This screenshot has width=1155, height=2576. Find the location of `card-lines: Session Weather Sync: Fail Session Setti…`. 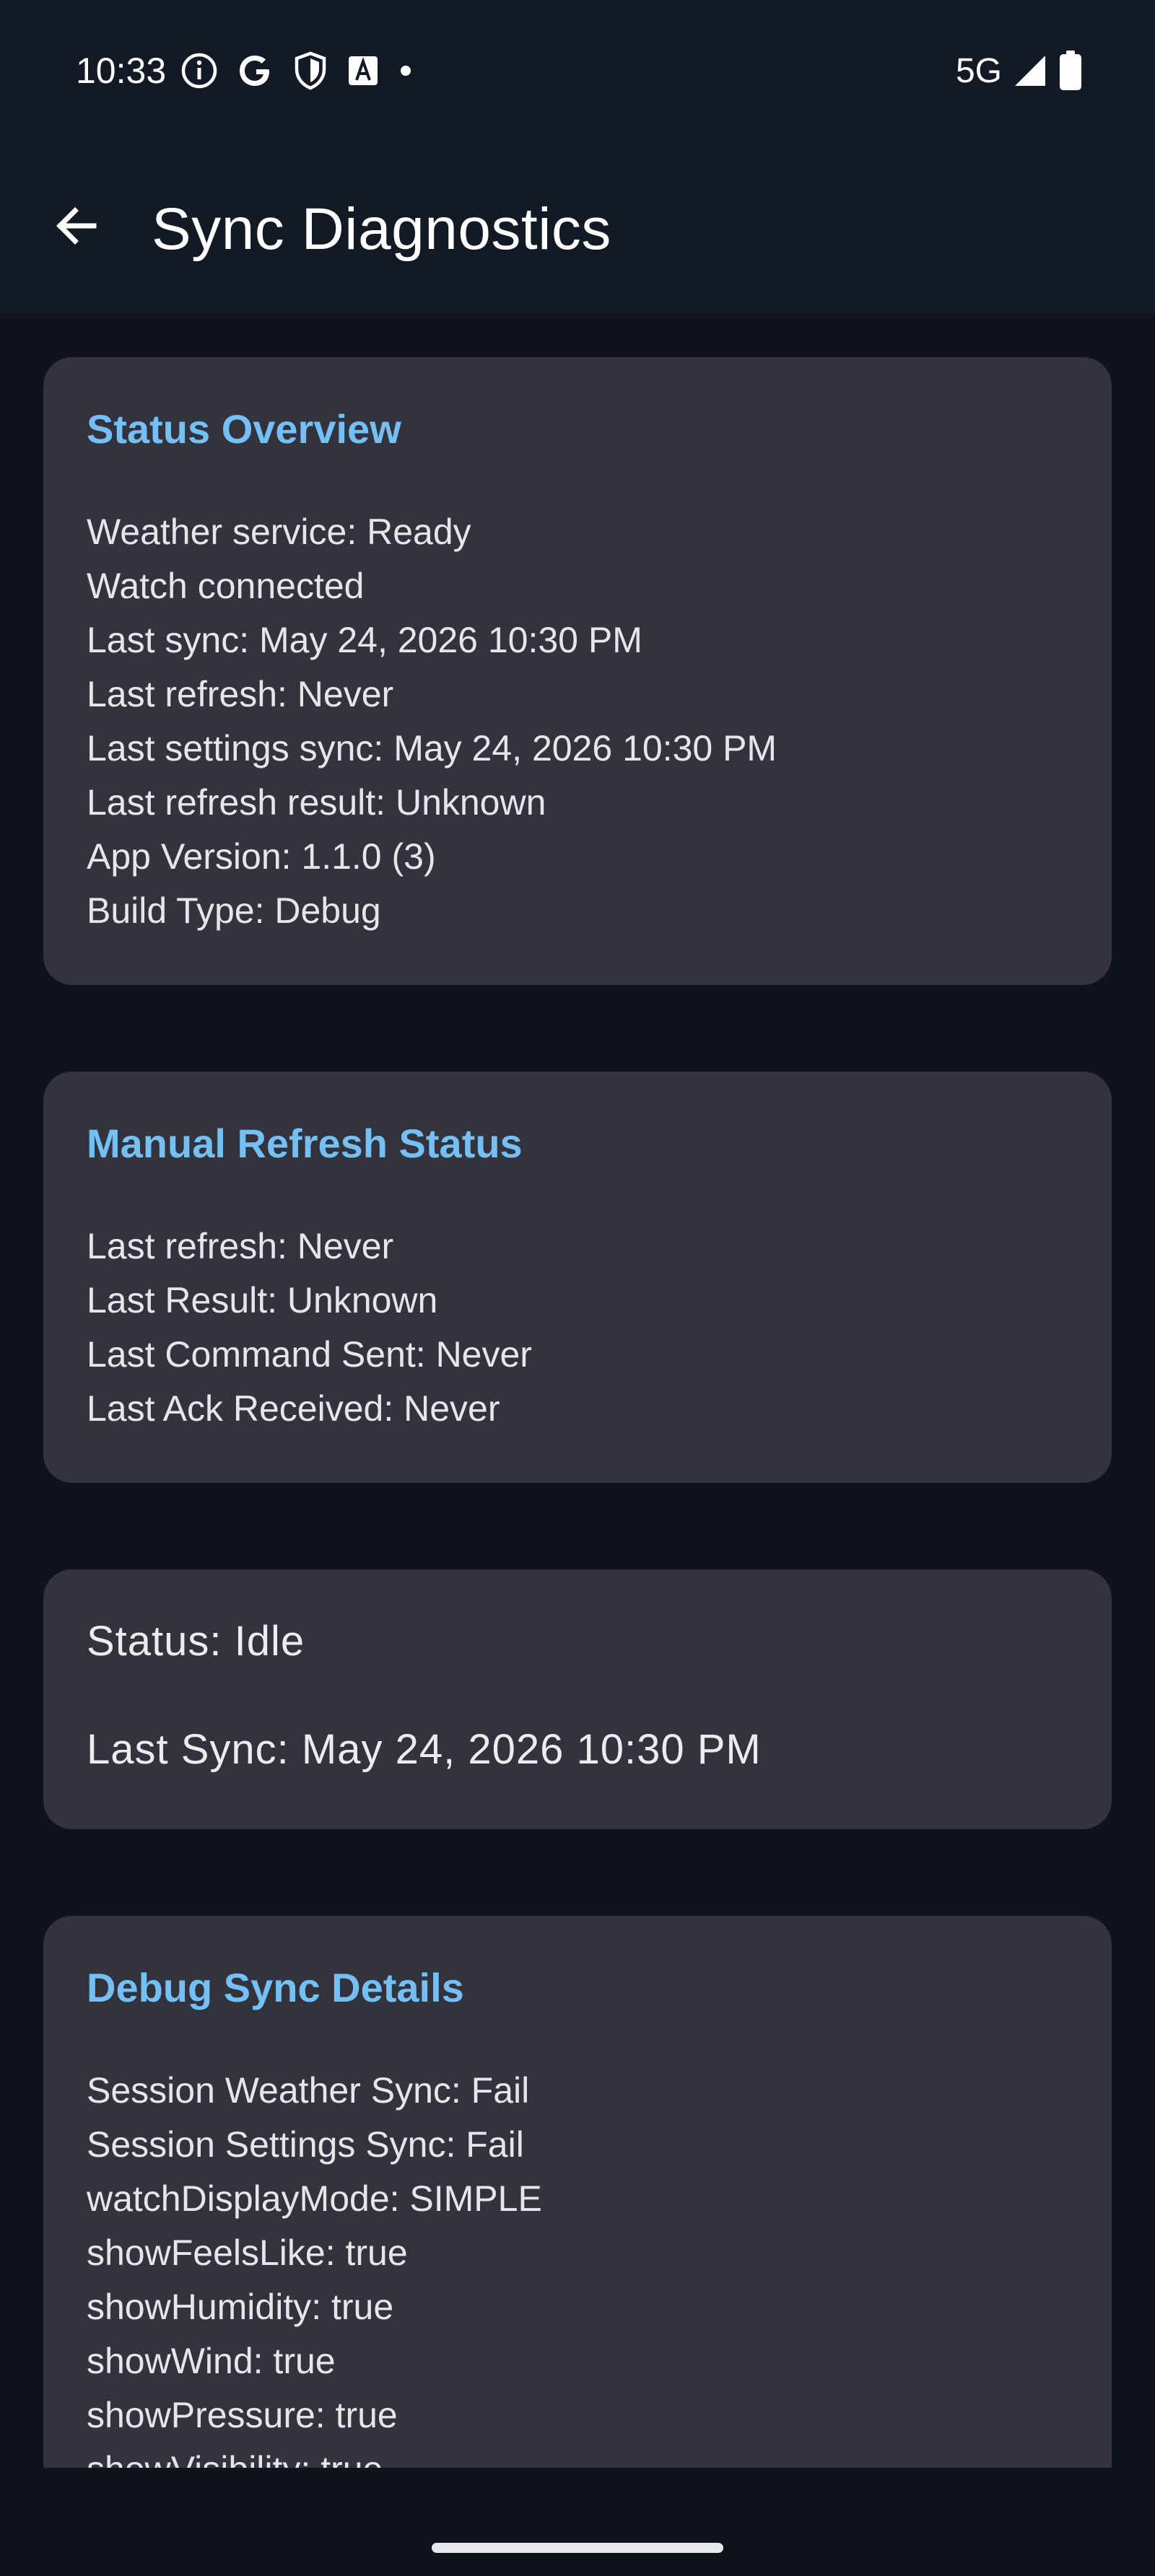

card-lines: Session Weather Sync: Fail Session Setti… is located at coordinates (577, 2266).